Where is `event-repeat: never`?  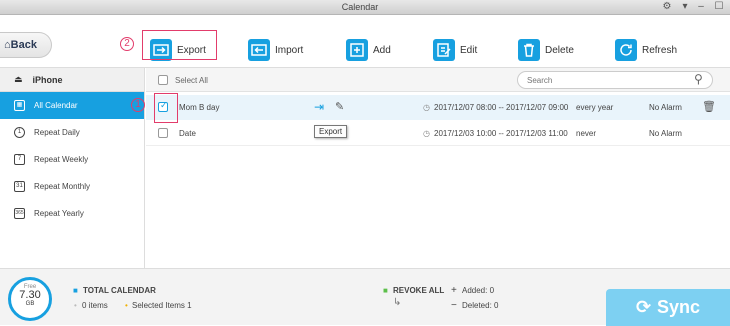
event-repeat: never is located at coordinates (586, 133).